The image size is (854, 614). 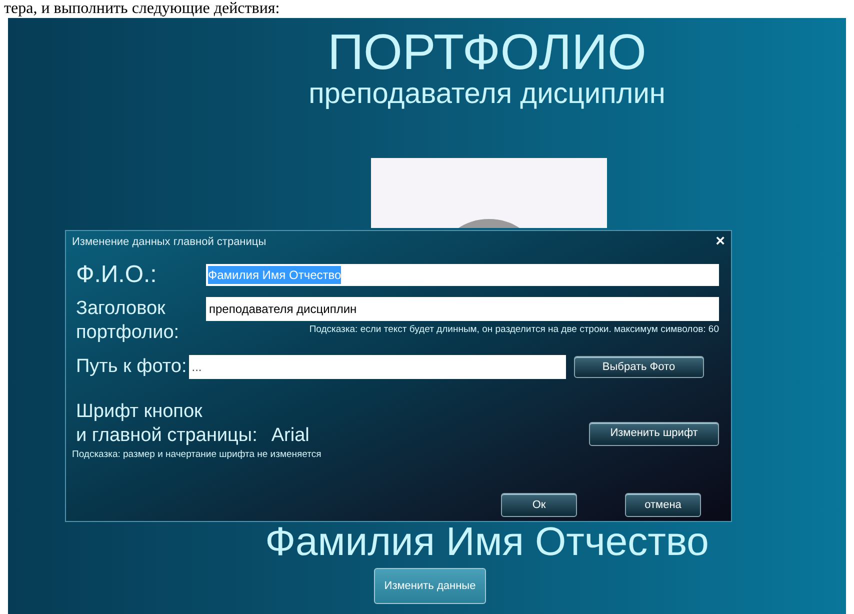 I want to click on ok-button: Ок, so click(x=539, y=505).